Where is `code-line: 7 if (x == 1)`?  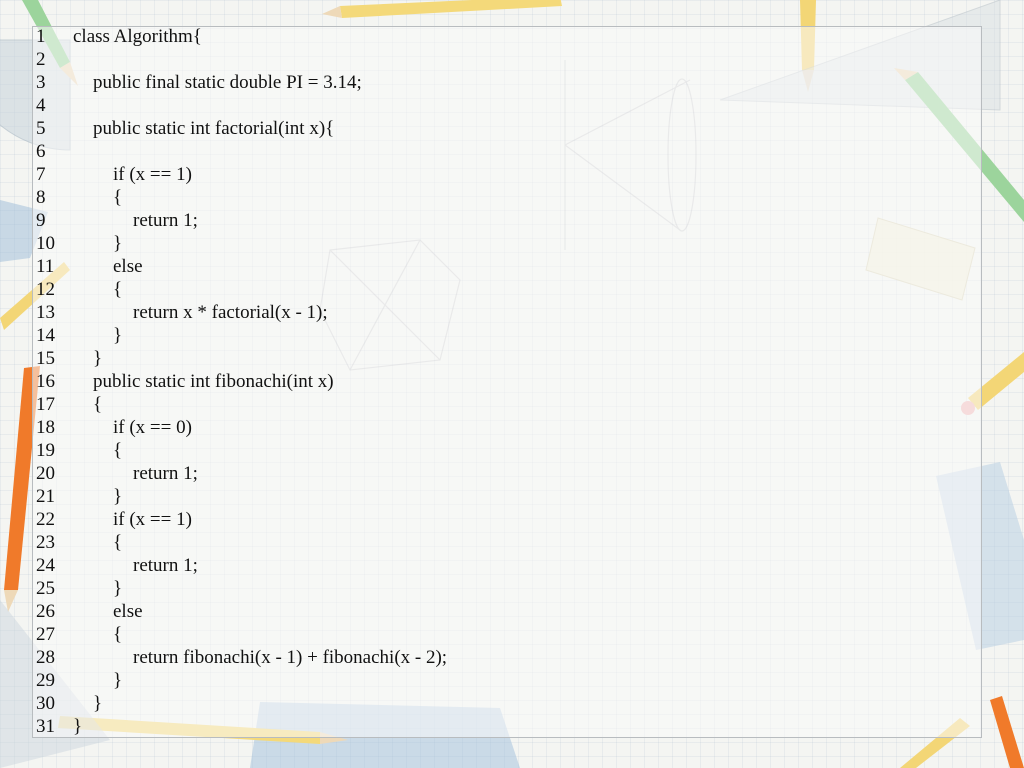 code-line: 7 if (x == 1) is located at coordinates (241, 174).